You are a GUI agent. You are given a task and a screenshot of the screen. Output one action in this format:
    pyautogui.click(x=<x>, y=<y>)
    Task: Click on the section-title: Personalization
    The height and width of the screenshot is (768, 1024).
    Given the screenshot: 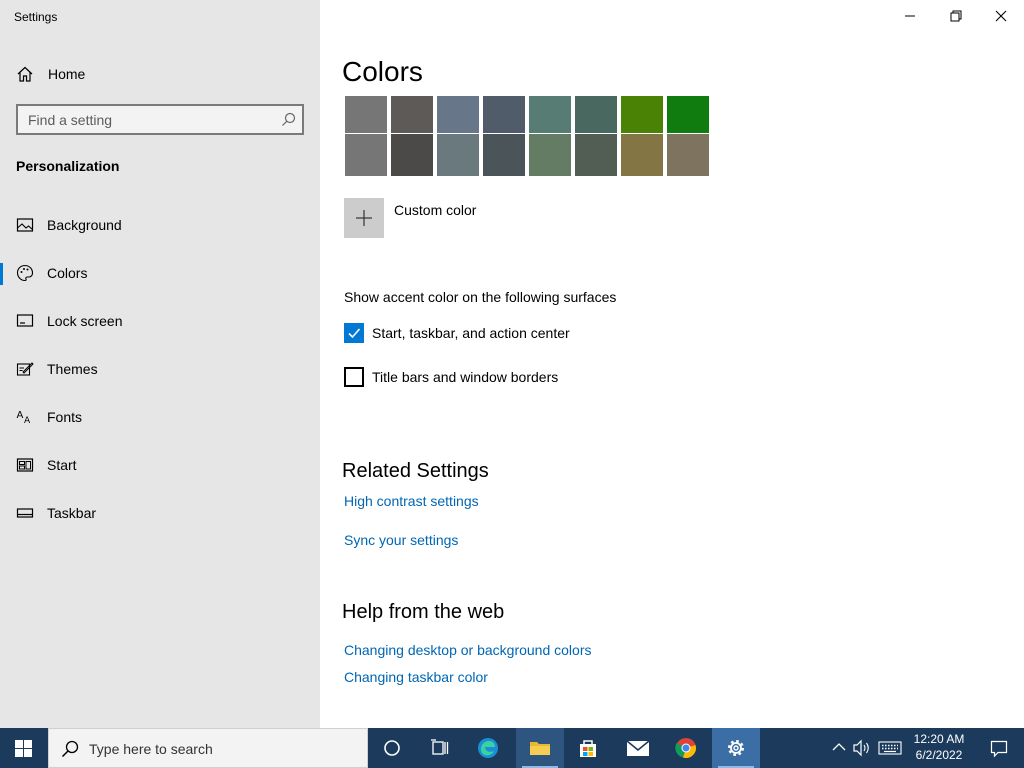 What is the action you would take?
    pyautogui.click(x=68, y=166)
    